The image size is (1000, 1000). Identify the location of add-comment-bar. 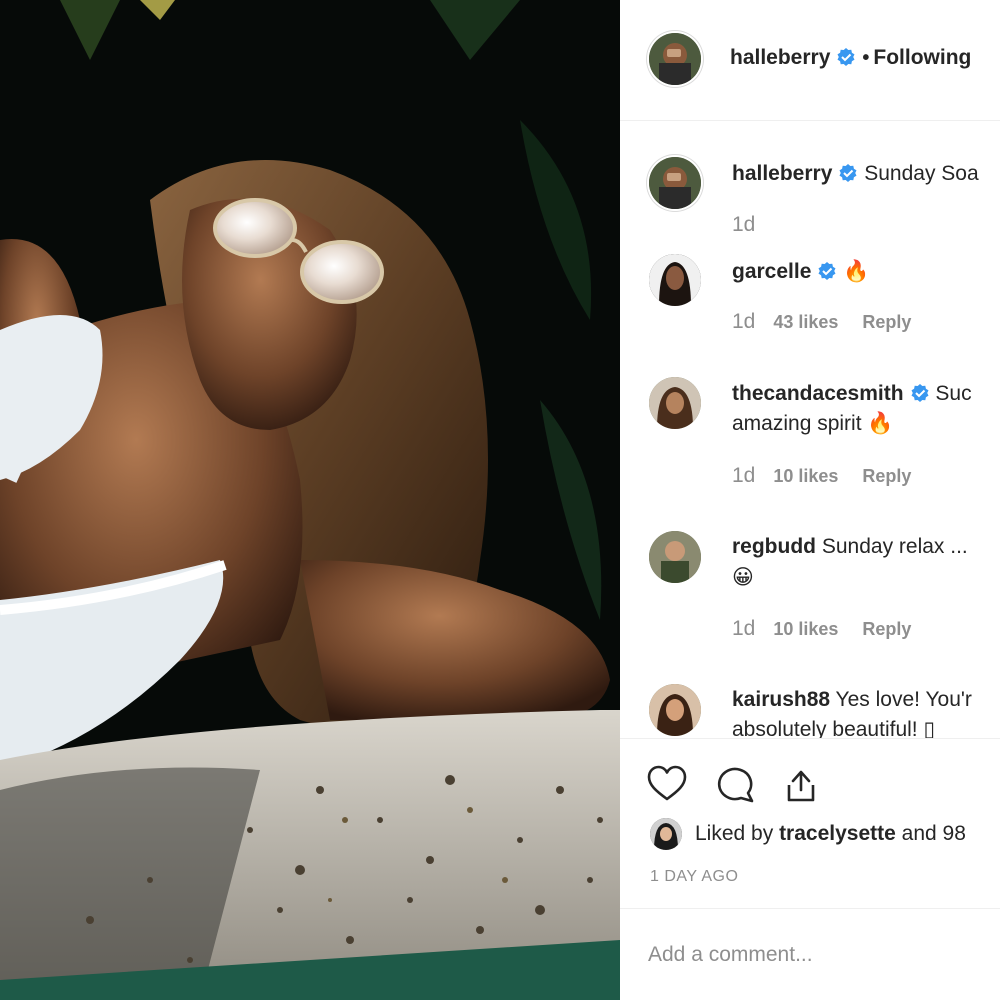
(810, 954).